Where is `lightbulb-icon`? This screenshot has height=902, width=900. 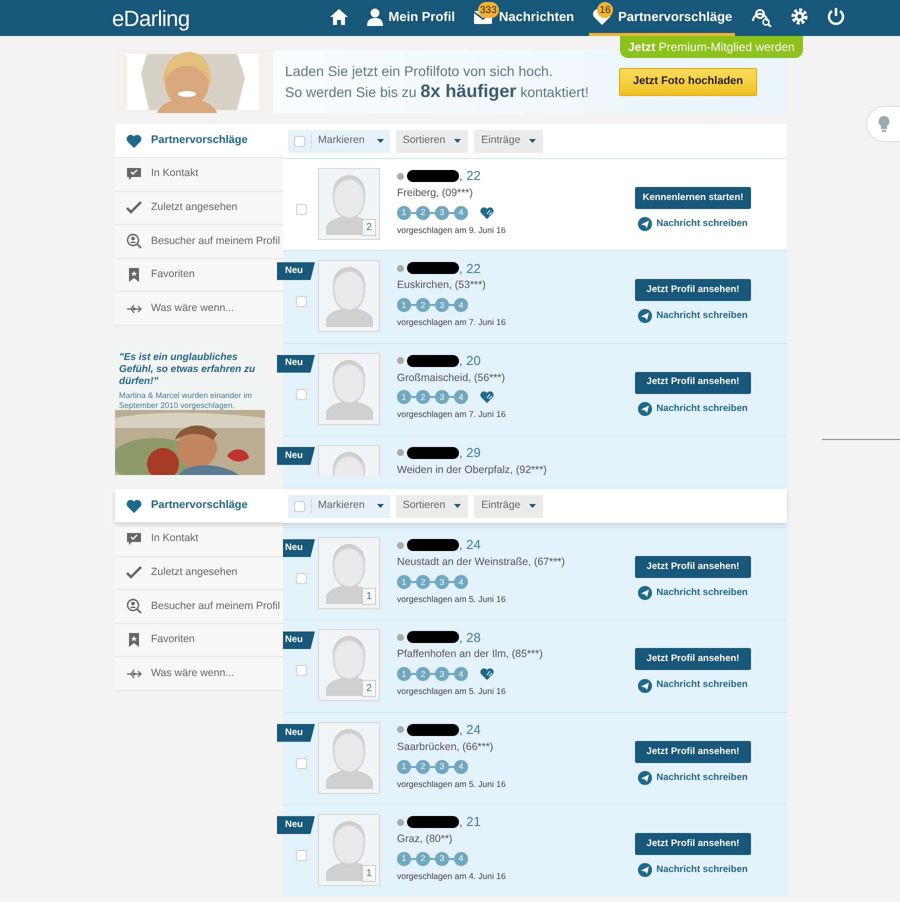
lightbulb-icon is located at coordinates (884, 124).